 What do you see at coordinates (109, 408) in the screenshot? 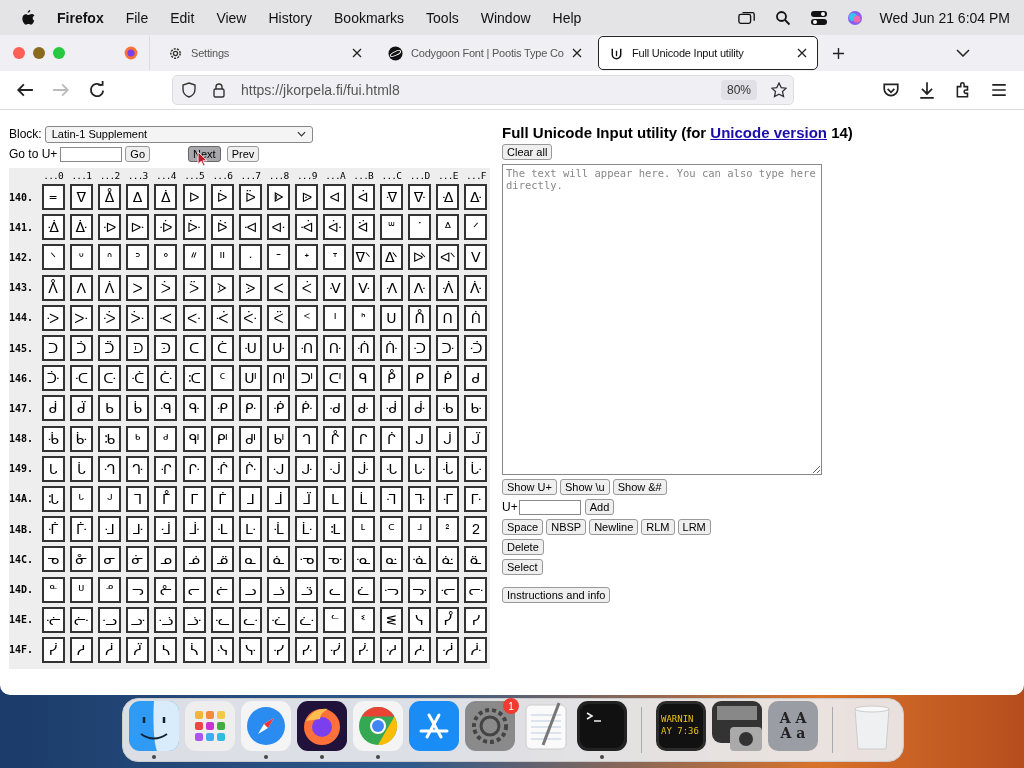
I see `character-button: ᑲ` at bounding box center [109, 408].